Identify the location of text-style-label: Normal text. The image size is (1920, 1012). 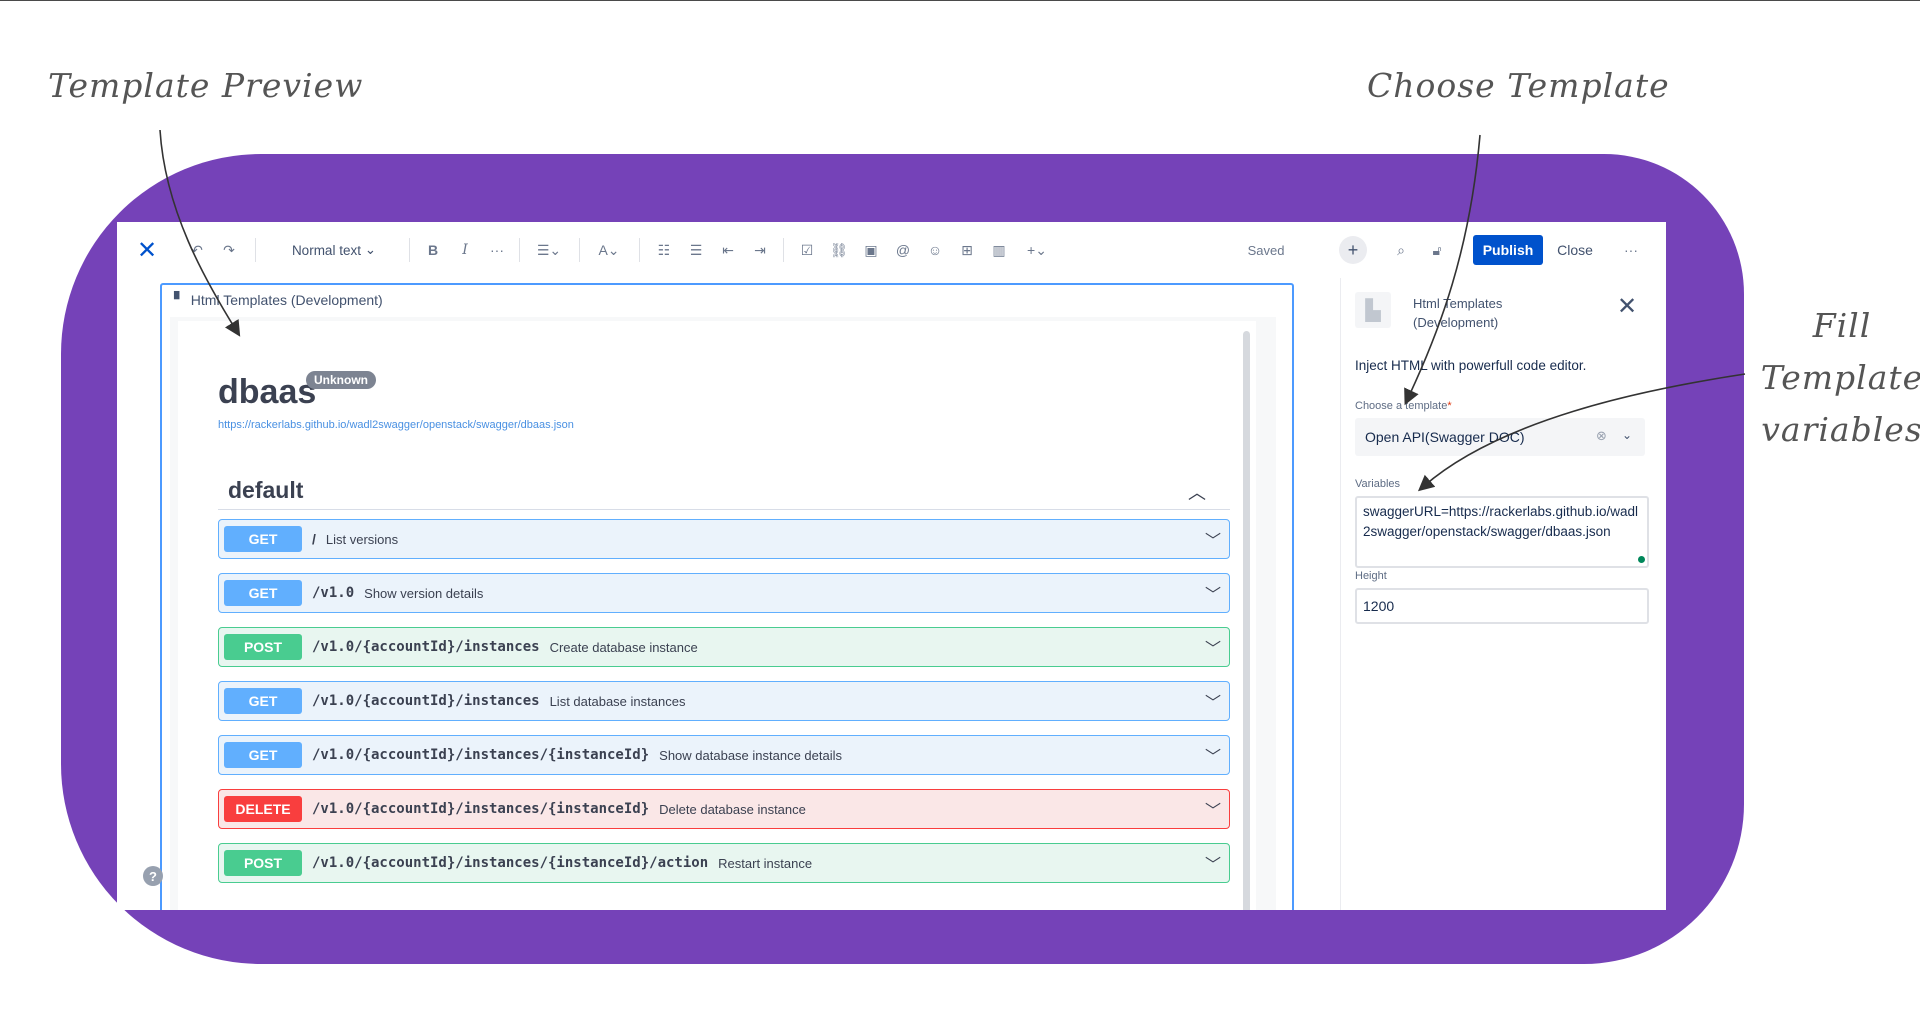
(326, 250).